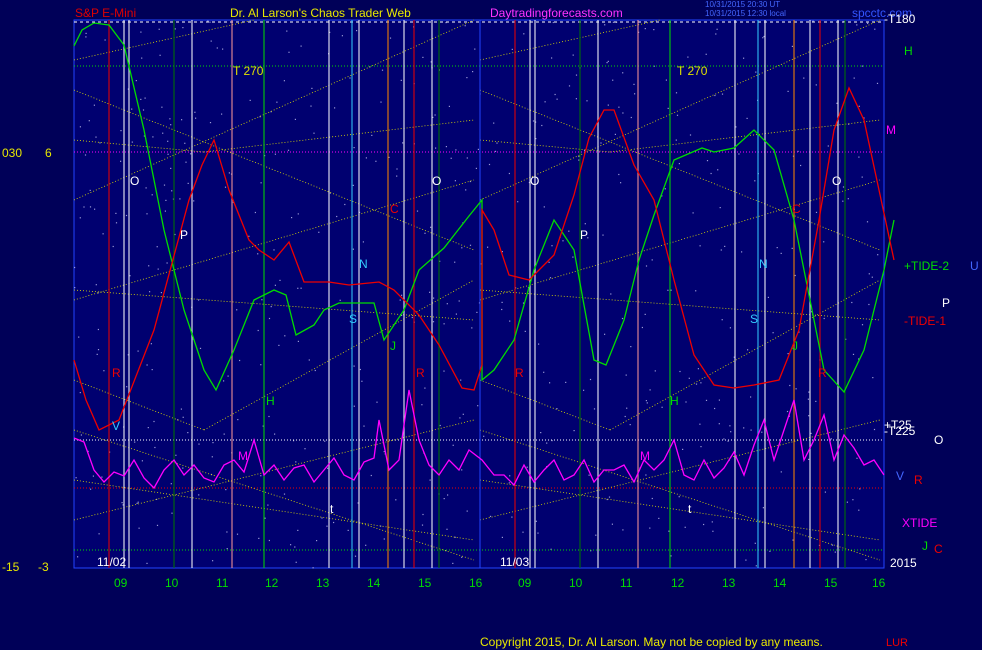 The height and width of the screenshot is (650, 982). Describe the element at coordinates (974, 266) in the screenshot. I see `right-label-u: U` at that location.